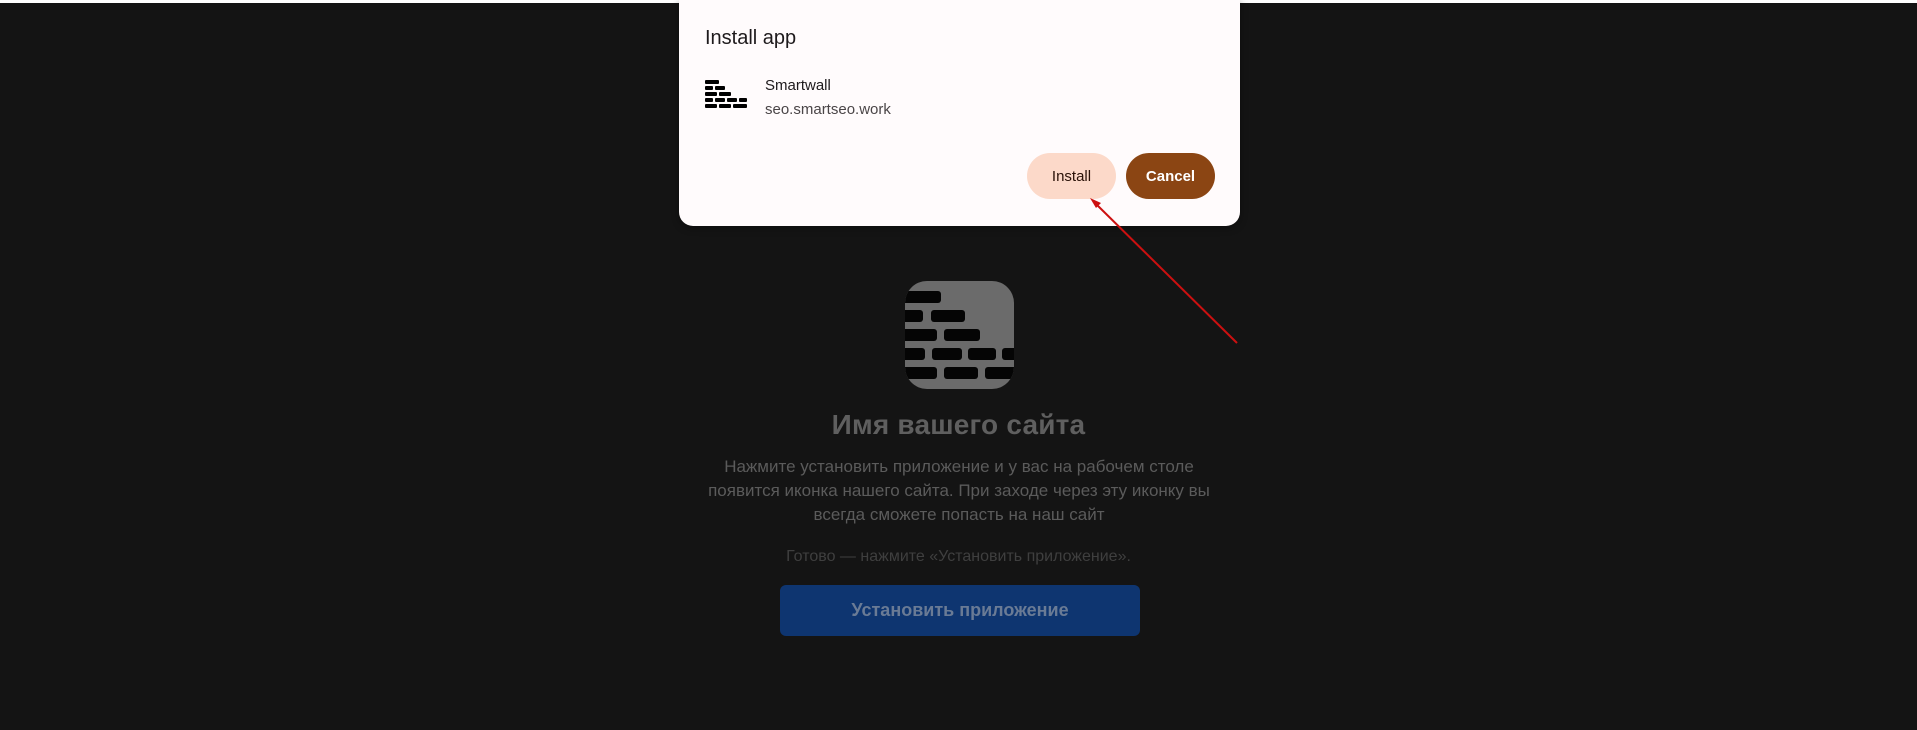 The height and width of the screenshot is (730, 1917). I want to click on cancel-button: Cancel, so click(1170, 176).